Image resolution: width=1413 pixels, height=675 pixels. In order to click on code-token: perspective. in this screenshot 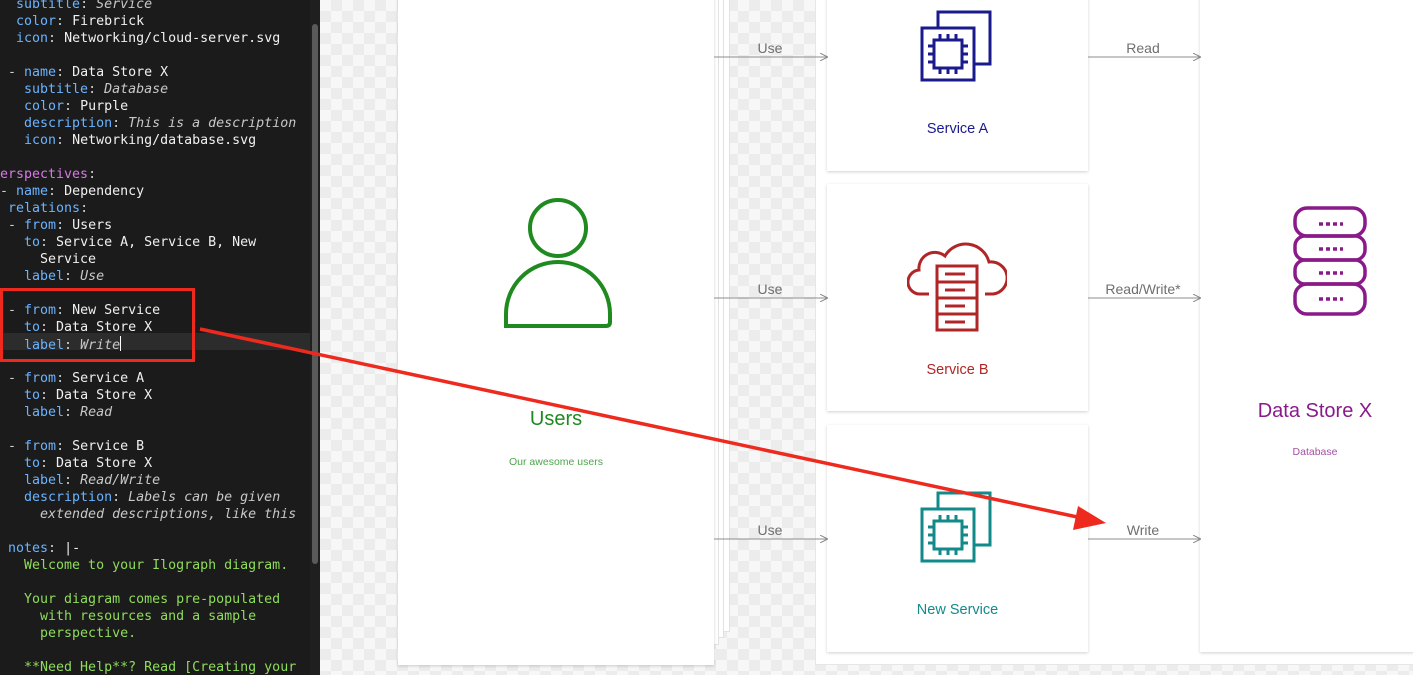, I will do `click(68, 633)`.